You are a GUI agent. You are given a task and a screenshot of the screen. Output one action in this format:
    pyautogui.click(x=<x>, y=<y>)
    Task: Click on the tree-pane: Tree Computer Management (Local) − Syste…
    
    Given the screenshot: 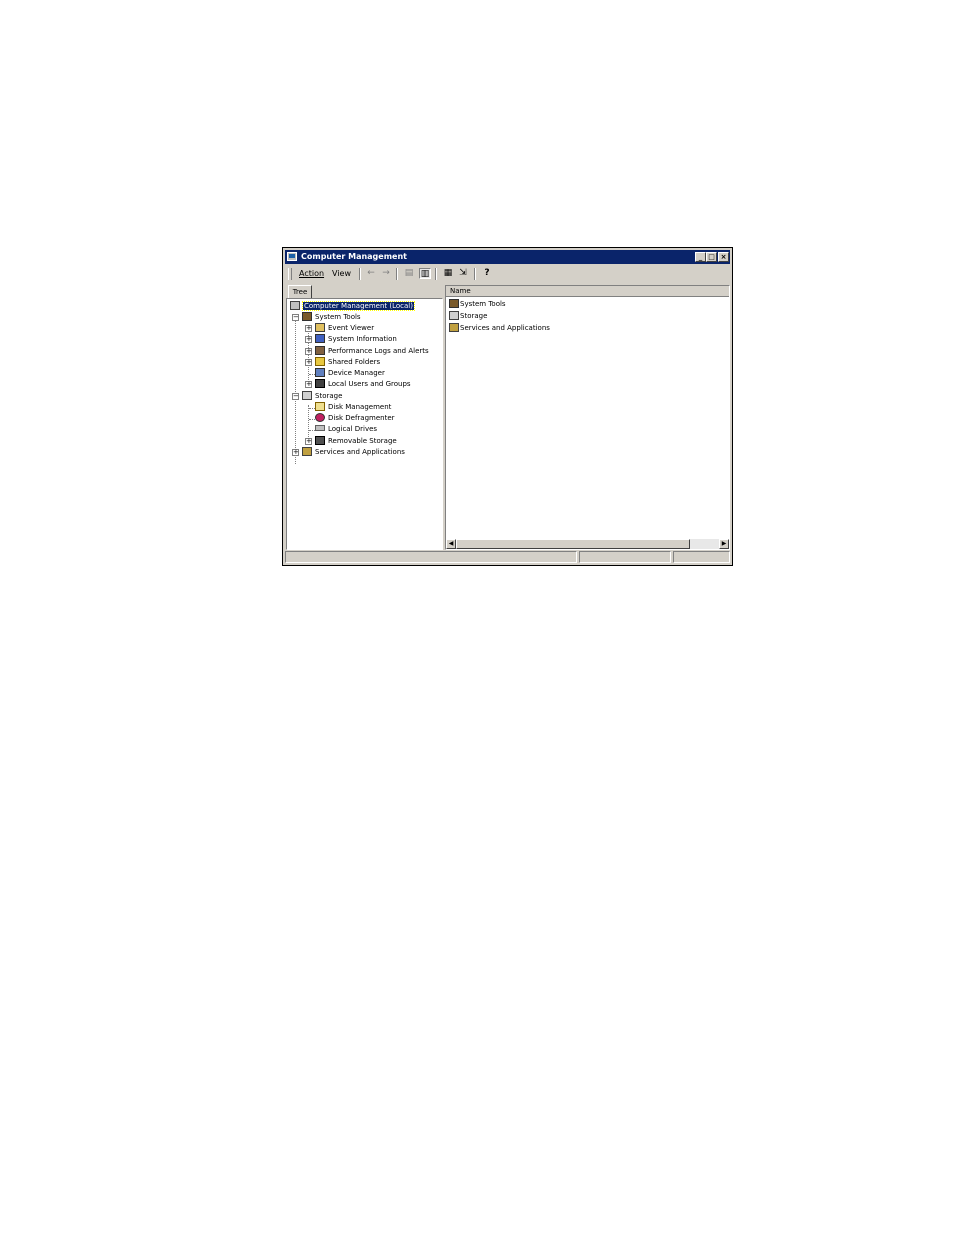 What is the action you would take?
    pyautogui.click(x=364, y=417)
    